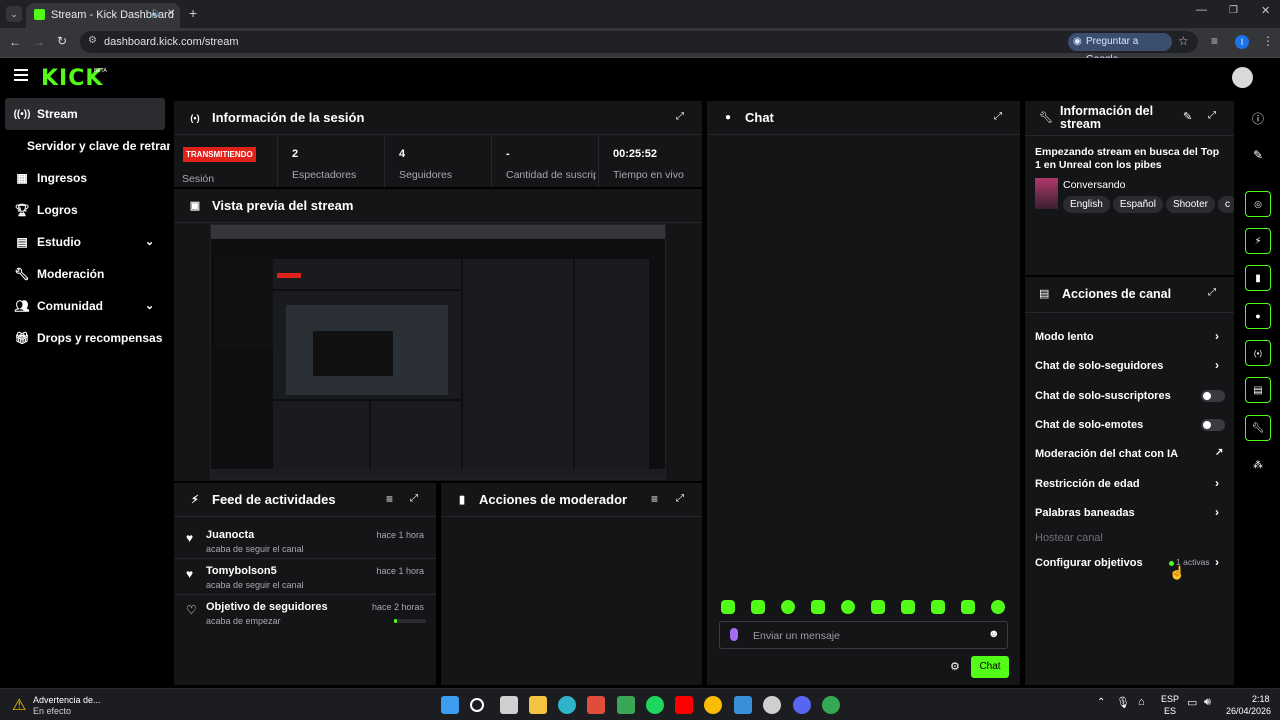 The width and height of the screenshot is (1280, 720). What do you see at coordinates (1170, 699) in the screenshot?
I see `lang-indicator: ESP` at bounding box center [1170, 699].